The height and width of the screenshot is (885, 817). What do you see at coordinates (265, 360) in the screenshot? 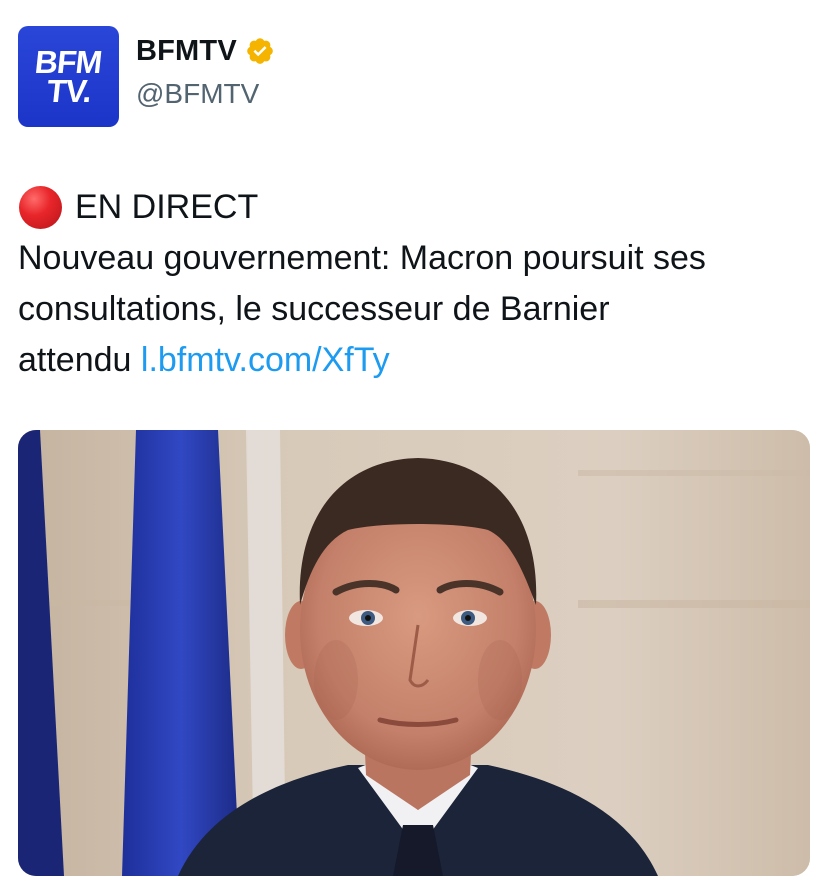
I see `tweet-link: l.bfmtv.com/XfTy` at bounding box center [265, 360].